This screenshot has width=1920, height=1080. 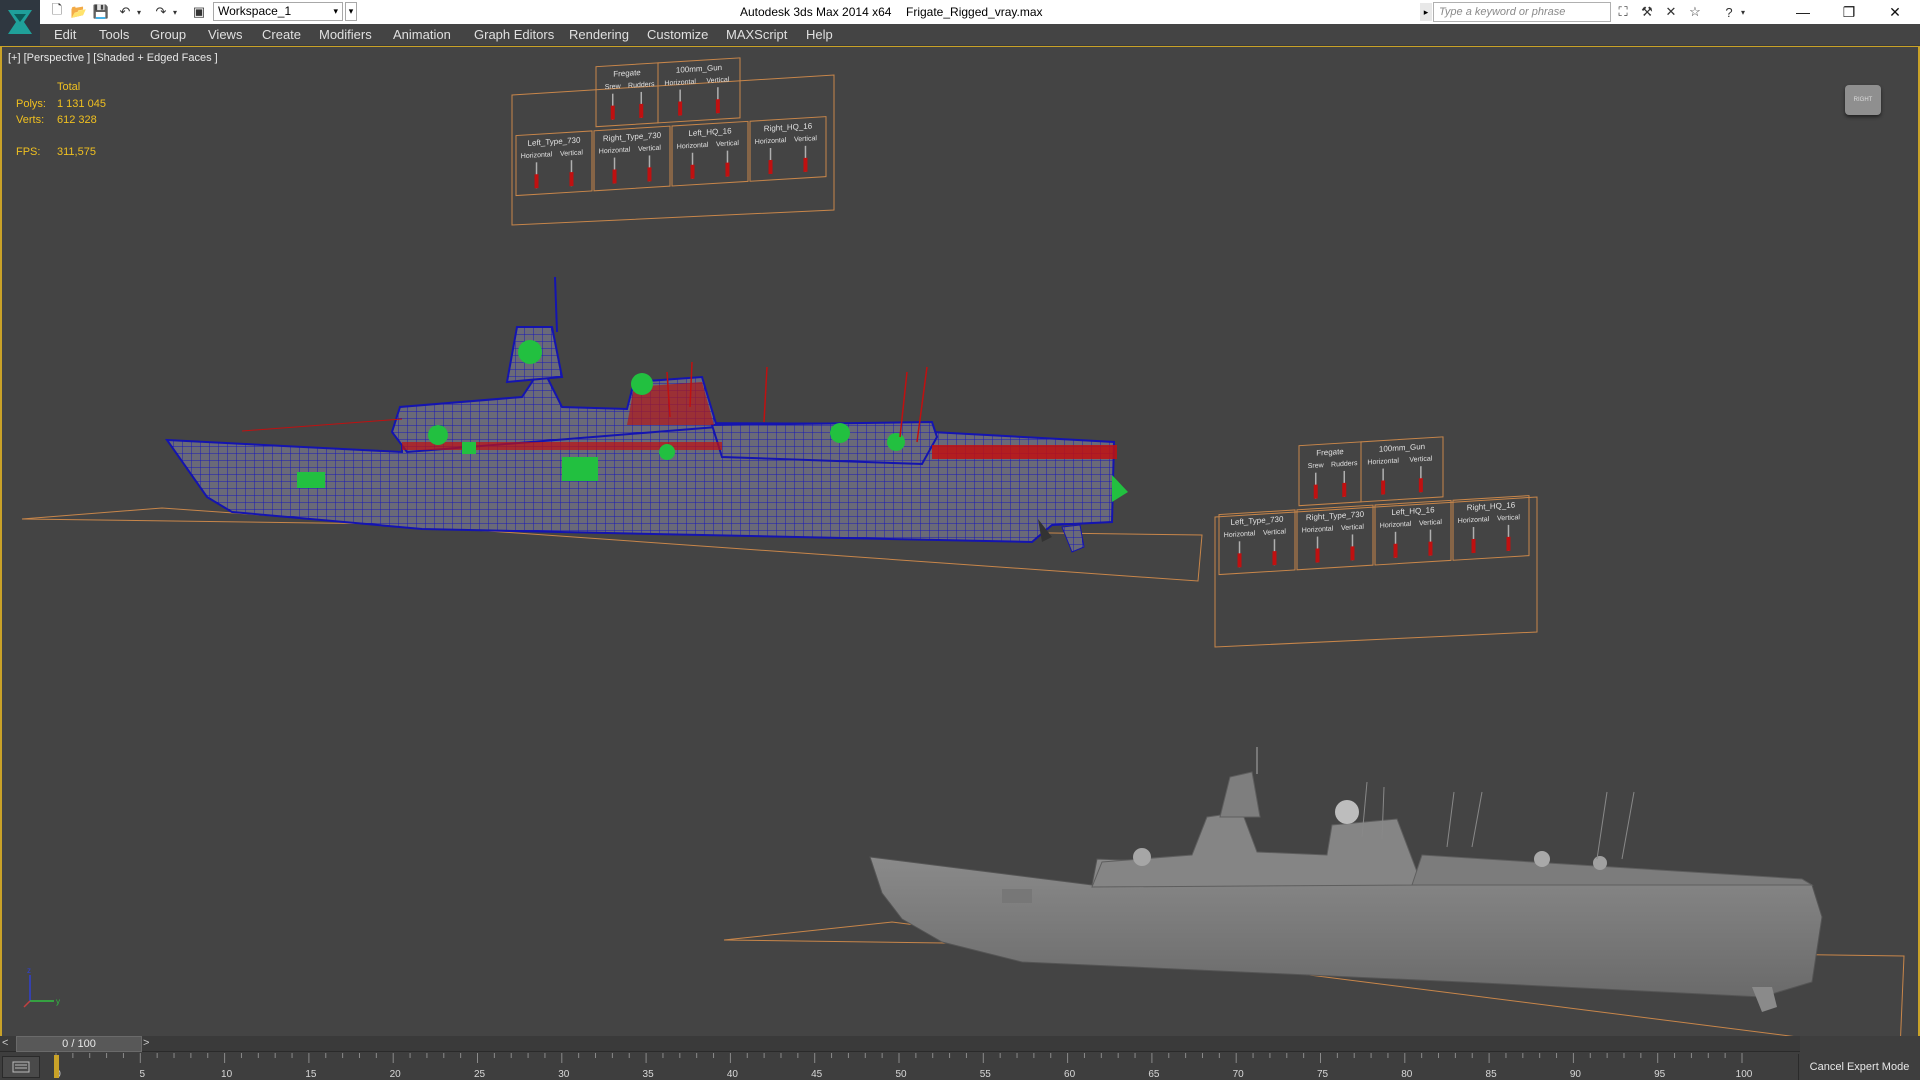 What do you see at coordinates (900, 1044) in the screenshot?
I see `time-slider-track: < 0 / 100 >` at bounding box center [900, 1044].